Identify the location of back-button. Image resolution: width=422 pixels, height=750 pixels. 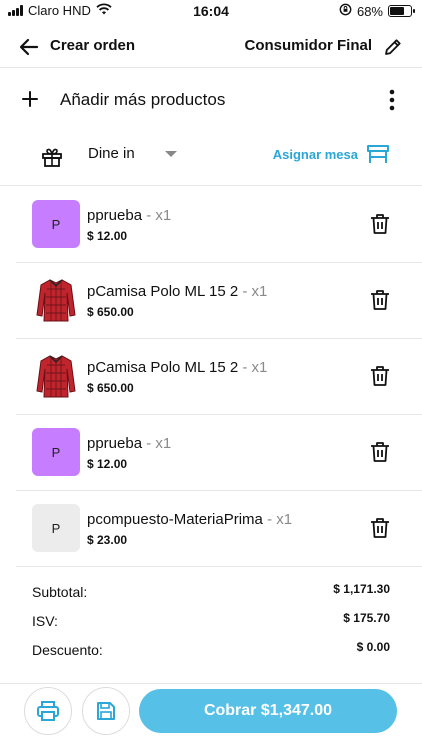
(29, 47).